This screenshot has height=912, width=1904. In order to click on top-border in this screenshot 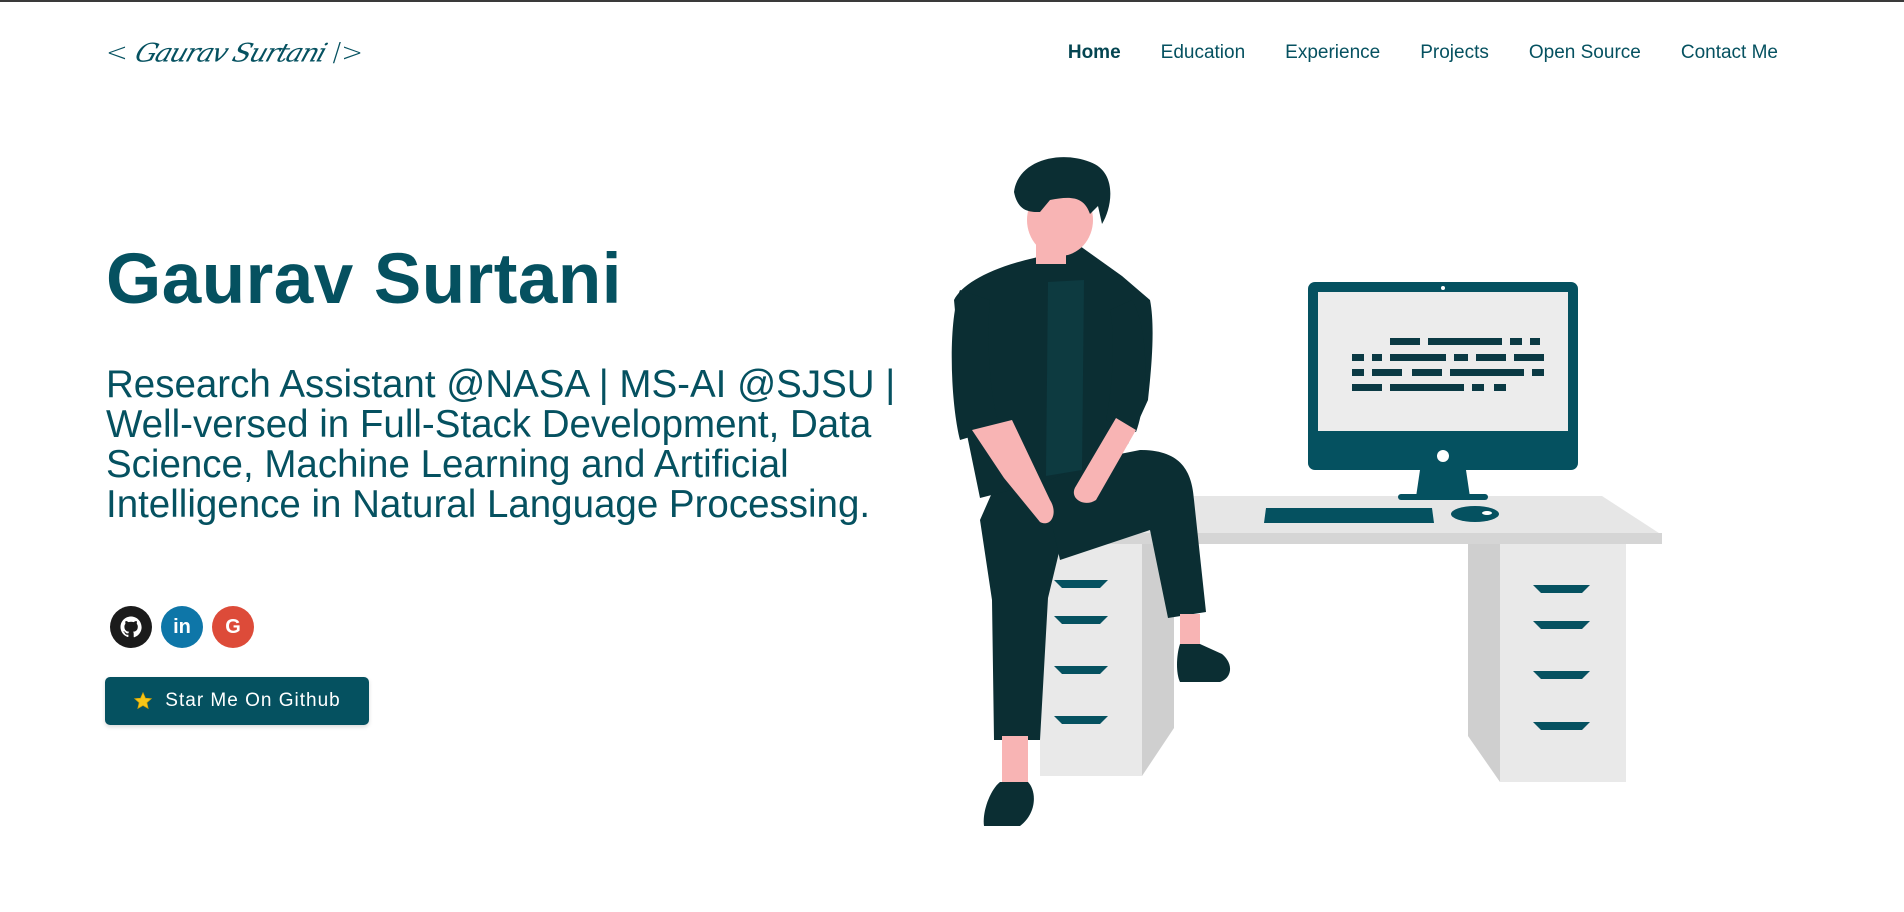, I will do `click(952, 1)`.